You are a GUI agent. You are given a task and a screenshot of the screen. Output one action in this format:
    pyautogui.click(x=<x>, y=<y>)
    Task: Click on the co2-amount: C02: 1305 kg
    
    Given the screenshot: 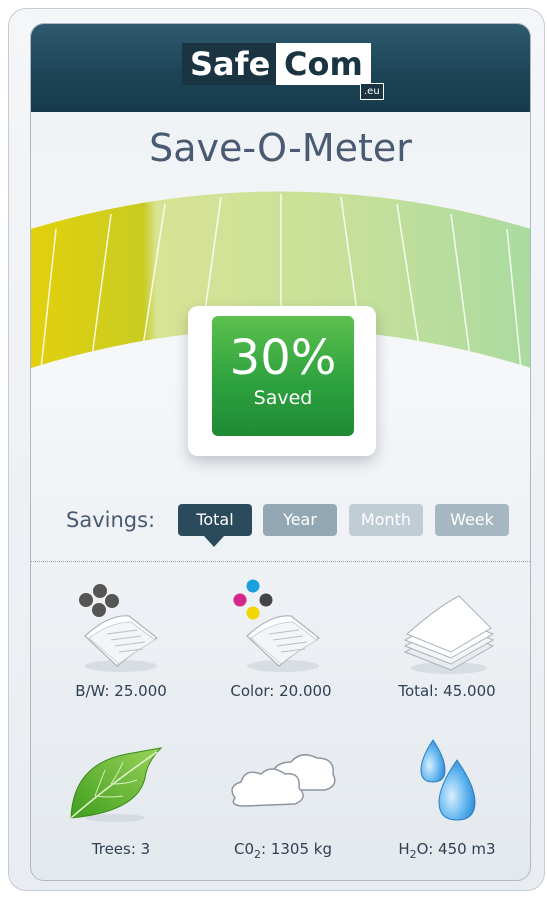 What is the action you would take?
    pyautogui.click(x=283, y=850)
    